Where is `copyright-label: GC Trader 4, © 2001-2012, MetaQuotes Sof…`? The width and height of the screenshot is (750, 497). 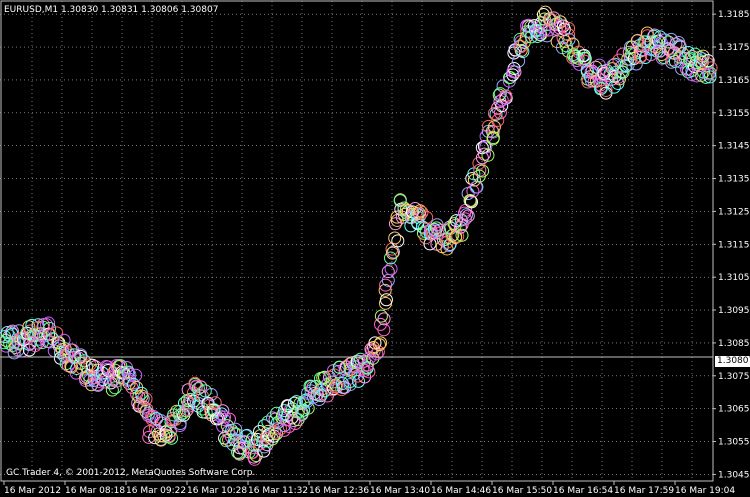 copyright-label: GC Trader 4, © 2001-2012, MetaQuotes Sof… is located at coordinates (131, 473).